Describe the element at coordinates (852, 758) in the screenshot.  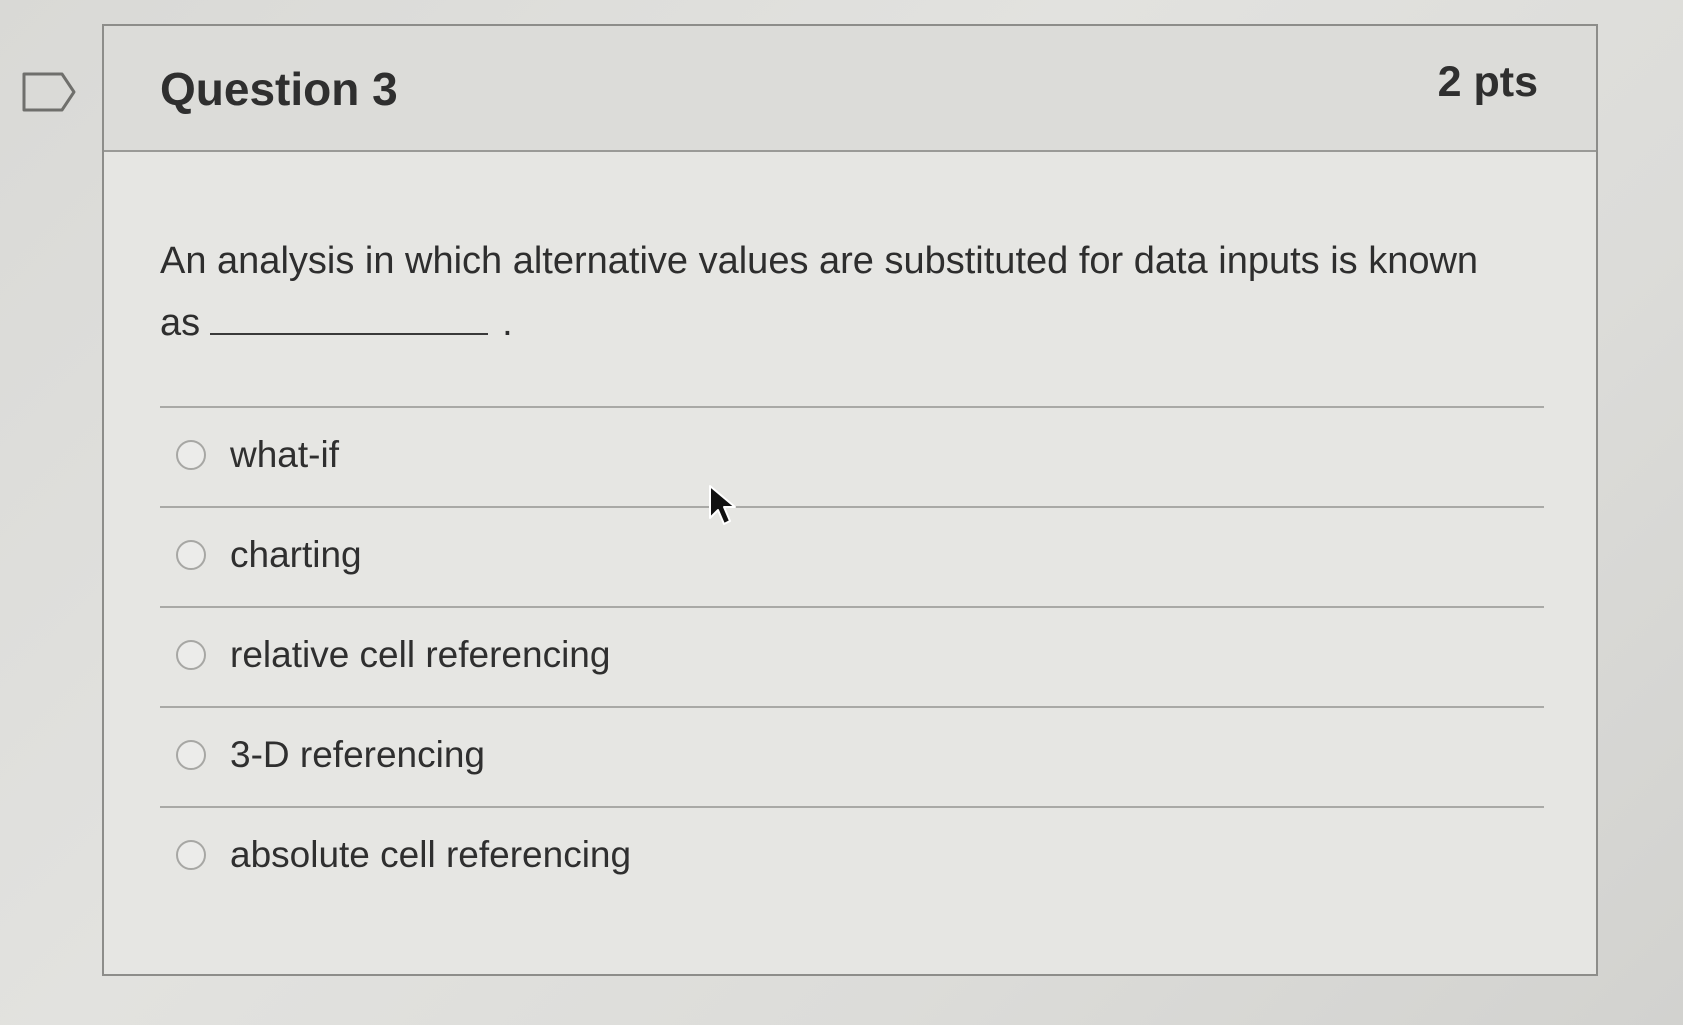
I see `answer-option-3d-referencing: 3-D referencing` at that location.